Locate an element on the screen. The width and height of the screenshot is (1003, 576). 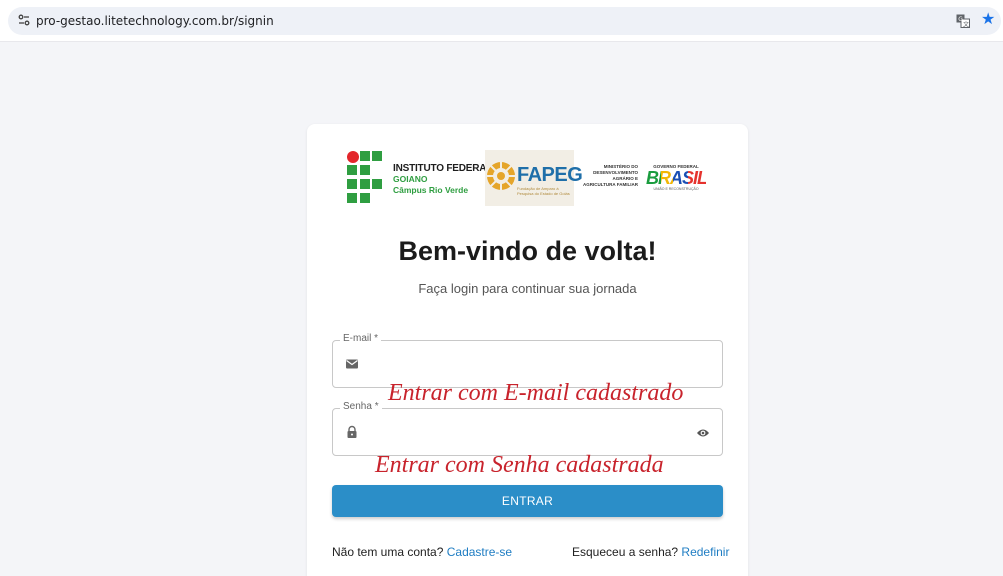
reset-prompt: Esqueceu a senha? Redefinir is located at coordinates (650, 552).